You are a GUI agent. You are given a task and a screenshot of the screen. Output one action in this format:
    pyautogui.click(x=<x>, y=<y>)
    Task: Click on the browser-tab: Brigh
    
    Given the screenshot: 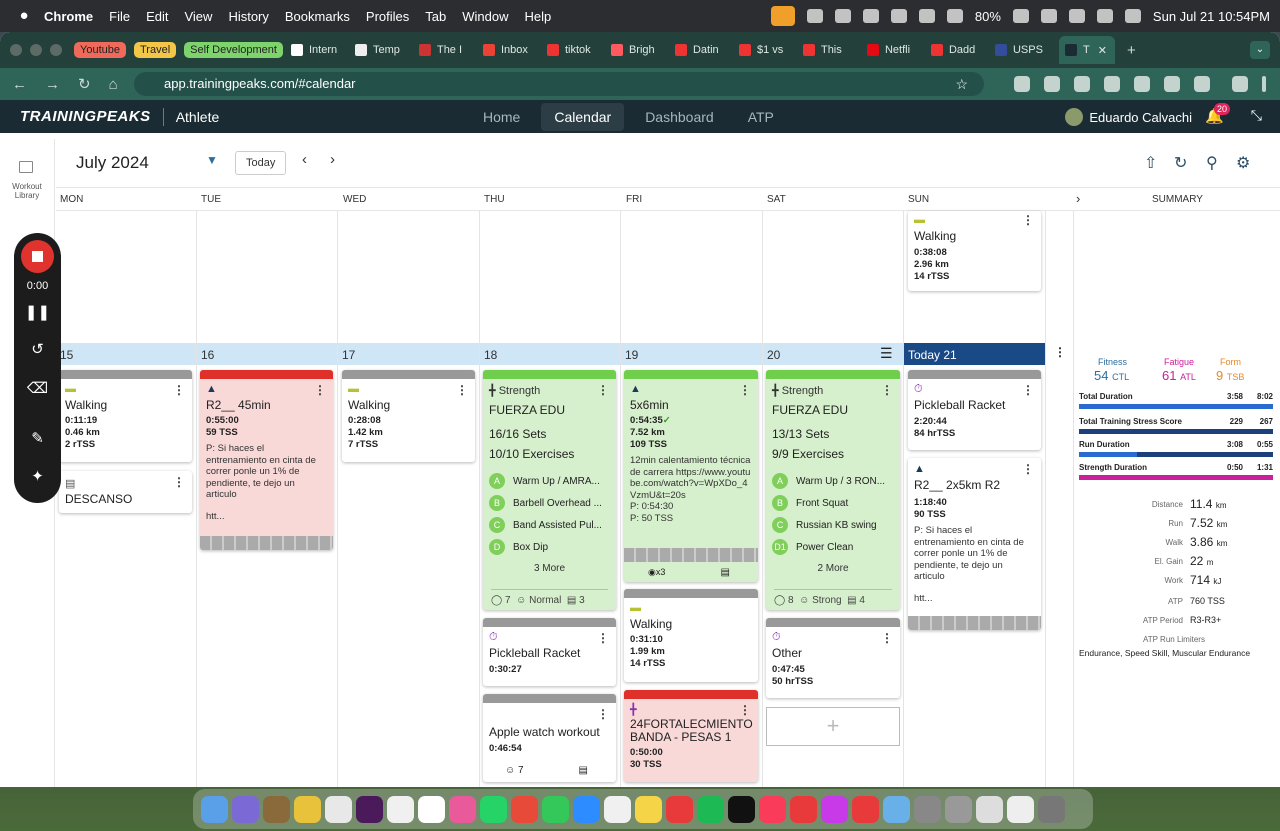 What is the action you would take?
    pyautogui.click(x=642, y=50)
    